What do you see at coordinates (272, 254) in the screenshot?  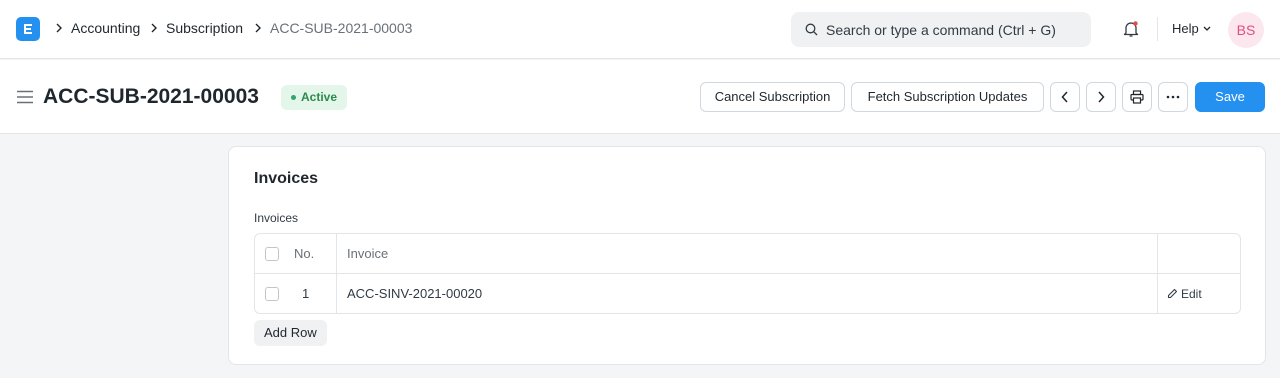 I see `select-all-checkbox` at bounding box center [272, 254].